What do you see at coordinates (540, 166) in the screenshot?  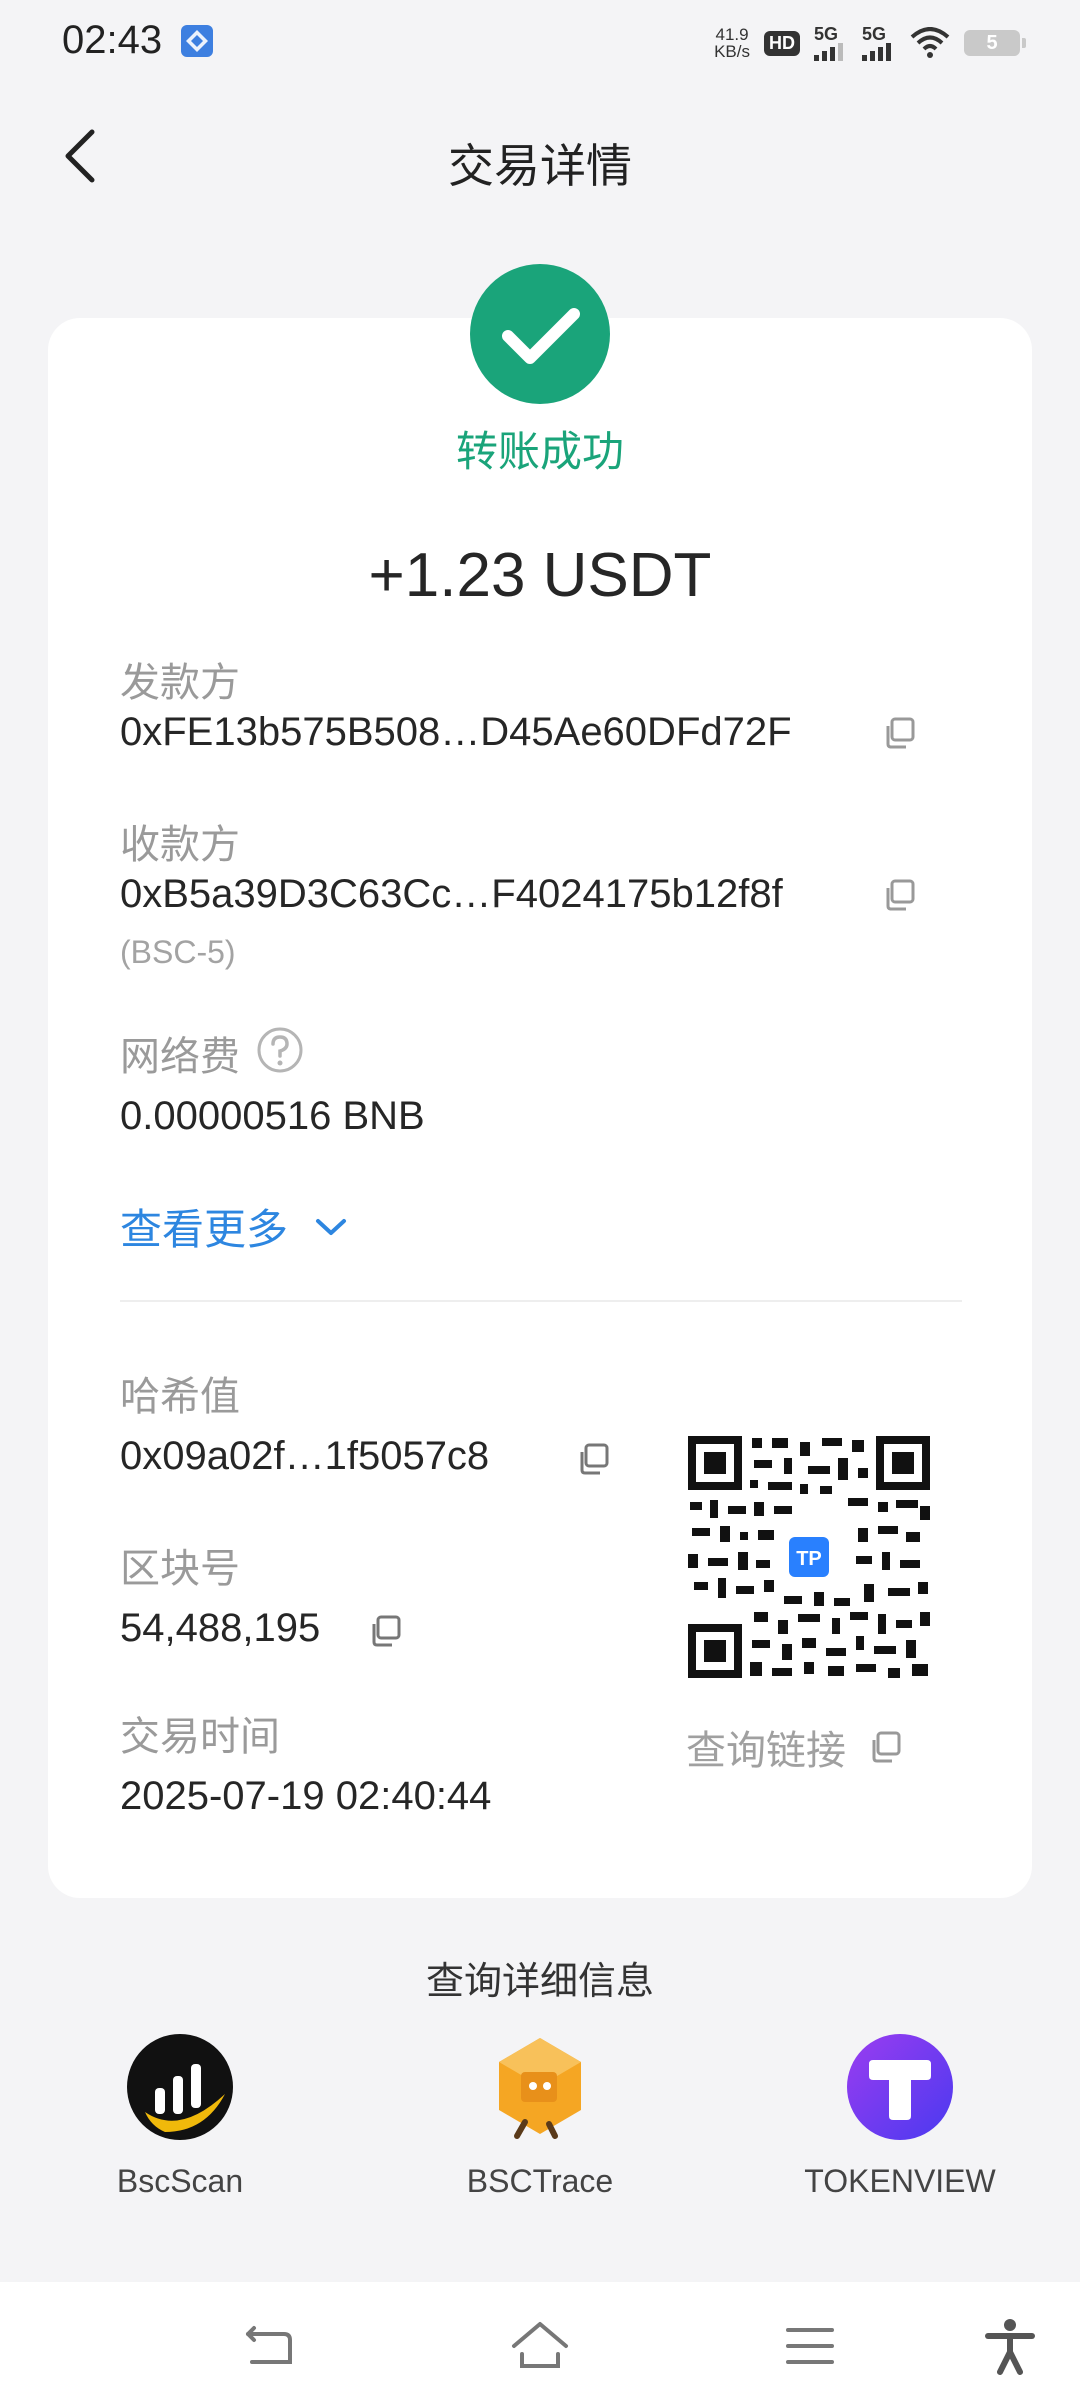 I see `page-title: 交易详情` at bounding box center [540, 166].